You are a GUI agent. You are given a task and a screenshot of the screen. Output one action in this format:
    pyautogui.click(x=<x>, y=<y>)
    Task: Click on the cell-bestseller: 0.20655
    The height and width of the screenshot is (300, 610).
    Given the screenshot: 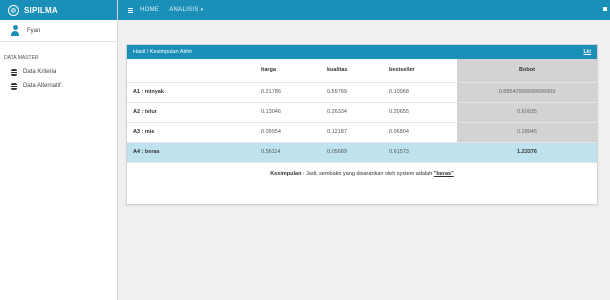 What is the action you would take?
    pyautogui.click(x=420, y=112)
    